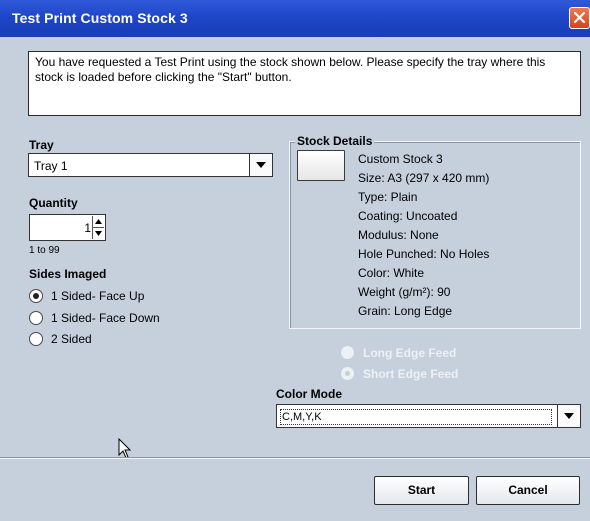  Describe the element at coordinates (295, 458) in the screenshot. I see `footer-separator` at that location.